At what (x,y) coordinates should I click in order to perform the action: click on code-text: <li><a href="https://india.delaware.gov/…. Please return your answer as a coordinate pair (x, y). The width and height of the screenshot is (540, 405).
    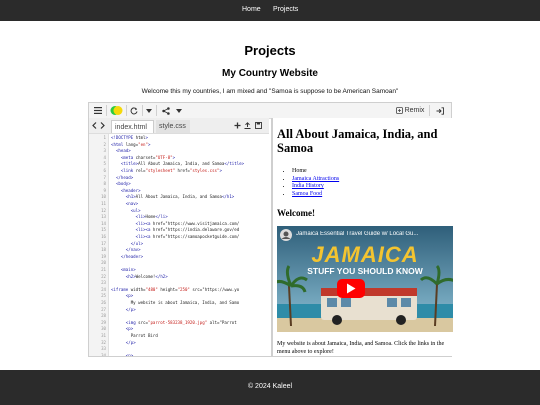
    Looking at the image, I should click on (187, 230).